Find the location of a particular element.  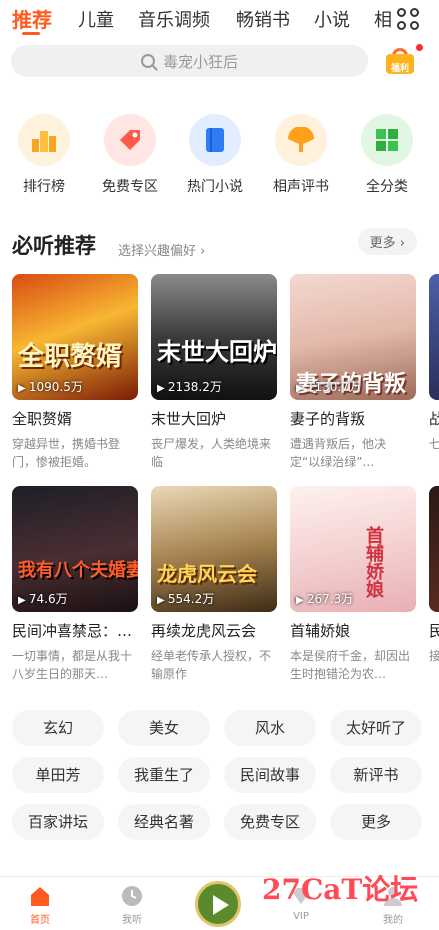

tag-chip: 太好听了 is located at coordinates (376, 728).